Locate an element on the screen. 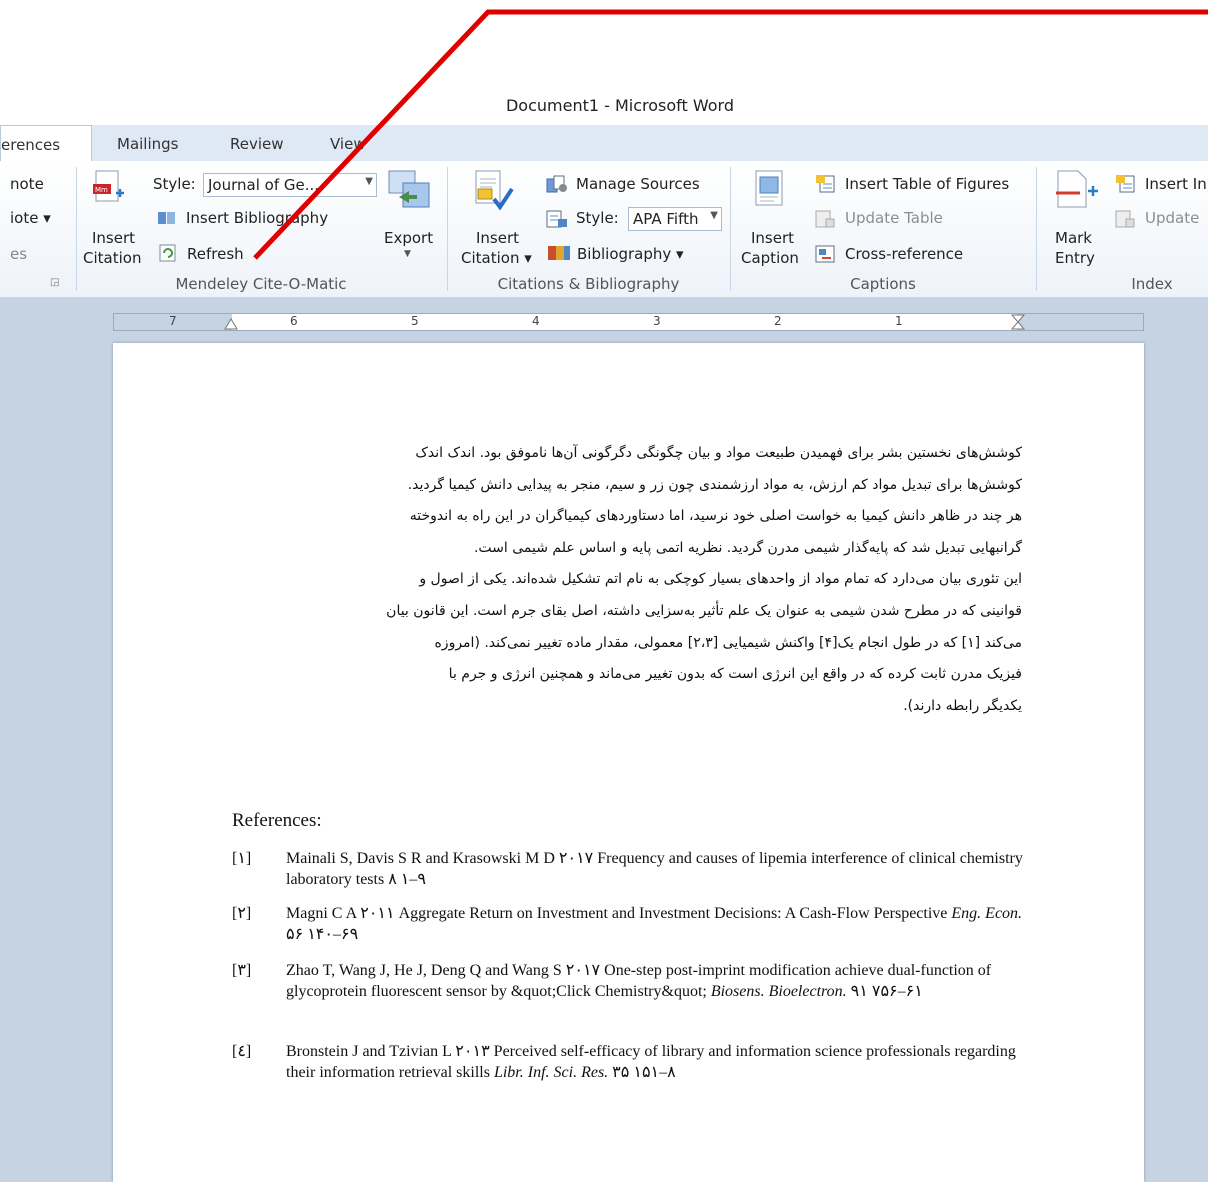 The image size is (1208, 1182). ruler-number: 2 is located at coordinates (778, 321).